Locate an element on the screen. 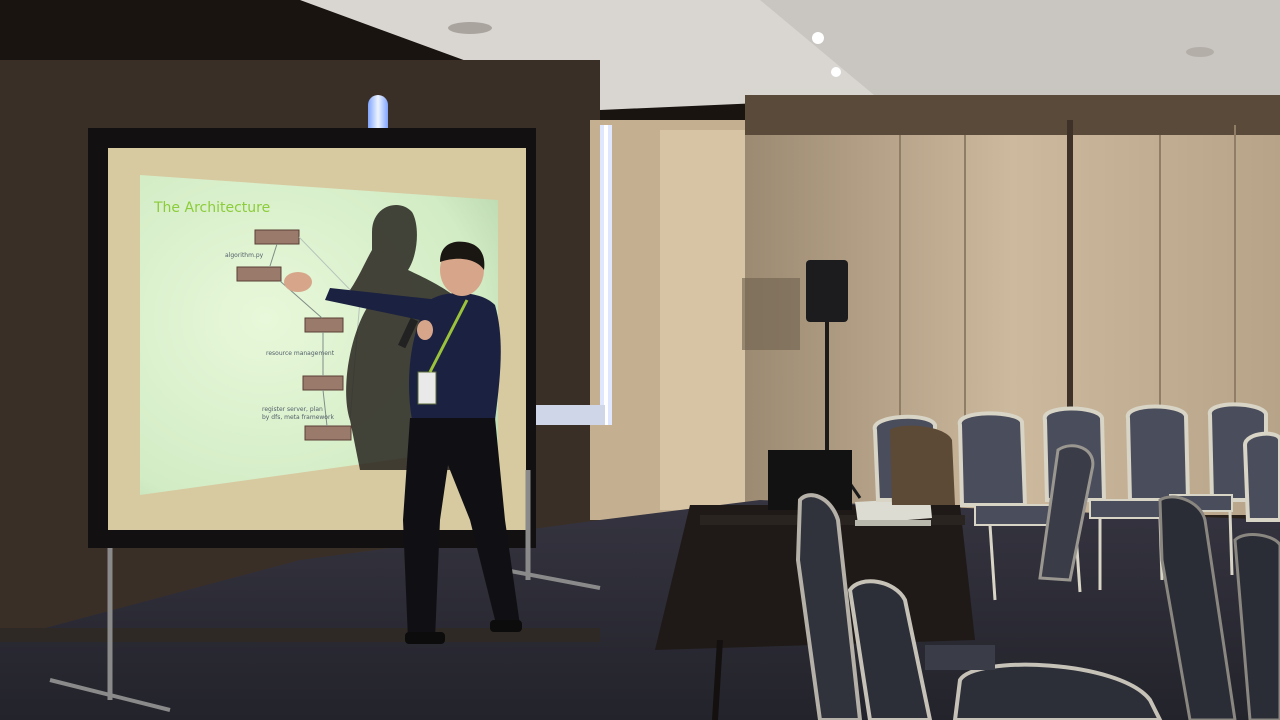 This screenshot has width=1280, height=720. slide-label-dfs: by dfs, meta framework is located at coordinates (298, 417).